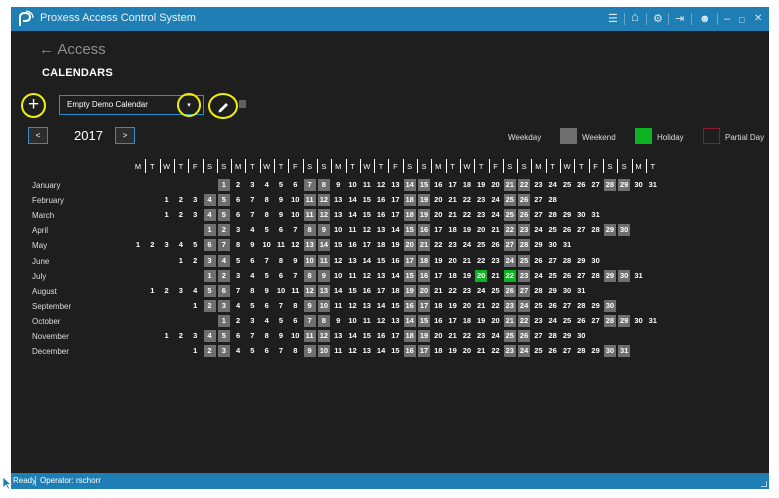  Describe the element at coordinates (613, 19) in the screenshot. I see `menu-icon: ☰` at that location.